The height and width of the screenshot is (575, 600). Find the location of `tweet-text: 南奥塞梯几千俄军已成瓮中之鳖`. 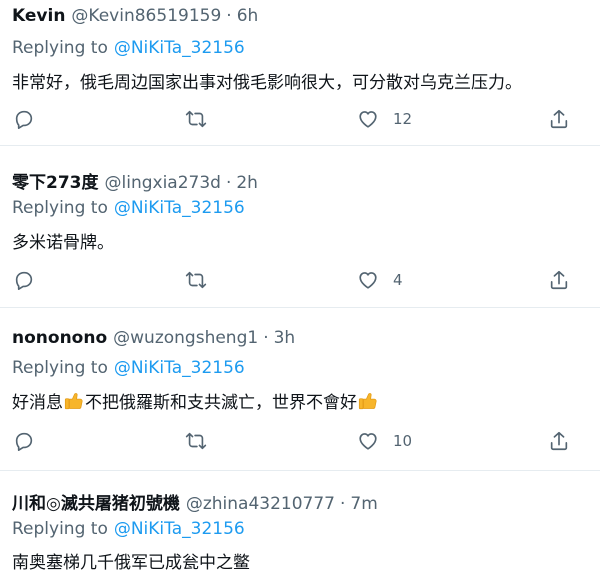

tweet-text: 南奥塞梯几千俄军已成瓮中之鳖 is located at coordinates (131, 563).